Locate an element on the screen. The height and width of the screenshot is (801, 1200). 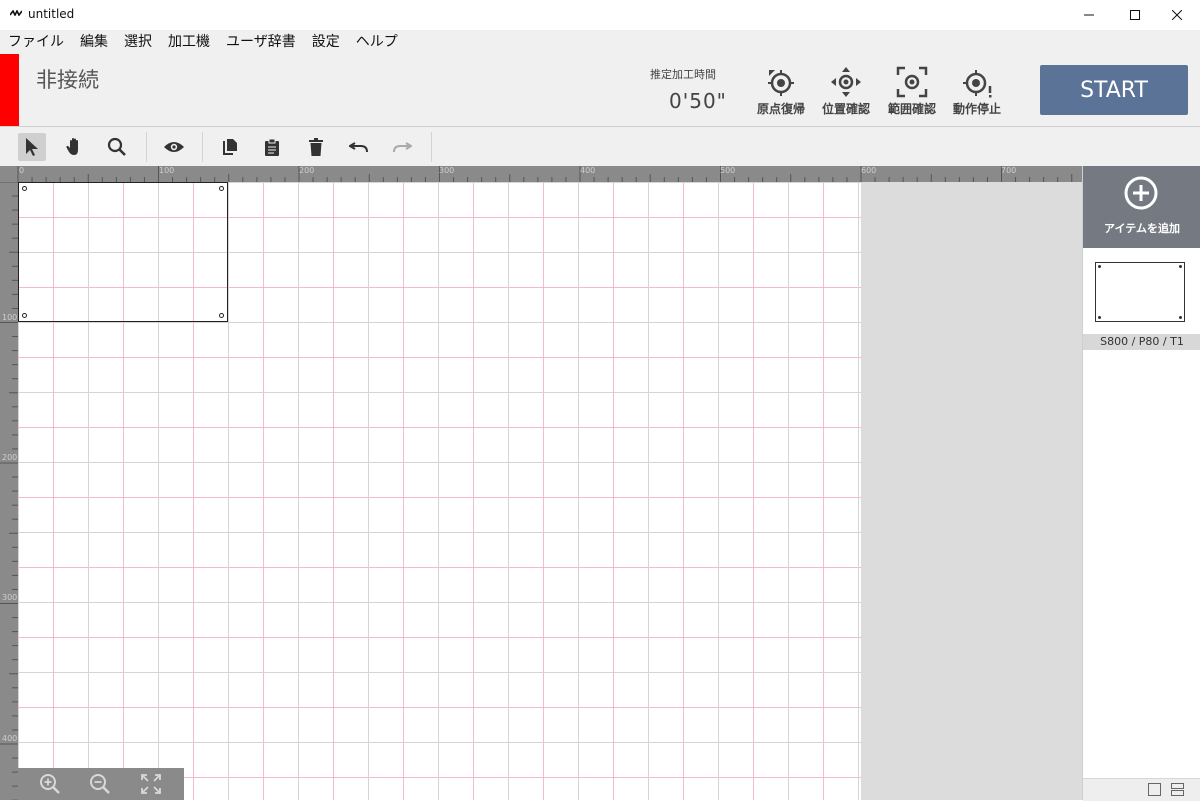
undo-icon is located at coordinates (358, 147).